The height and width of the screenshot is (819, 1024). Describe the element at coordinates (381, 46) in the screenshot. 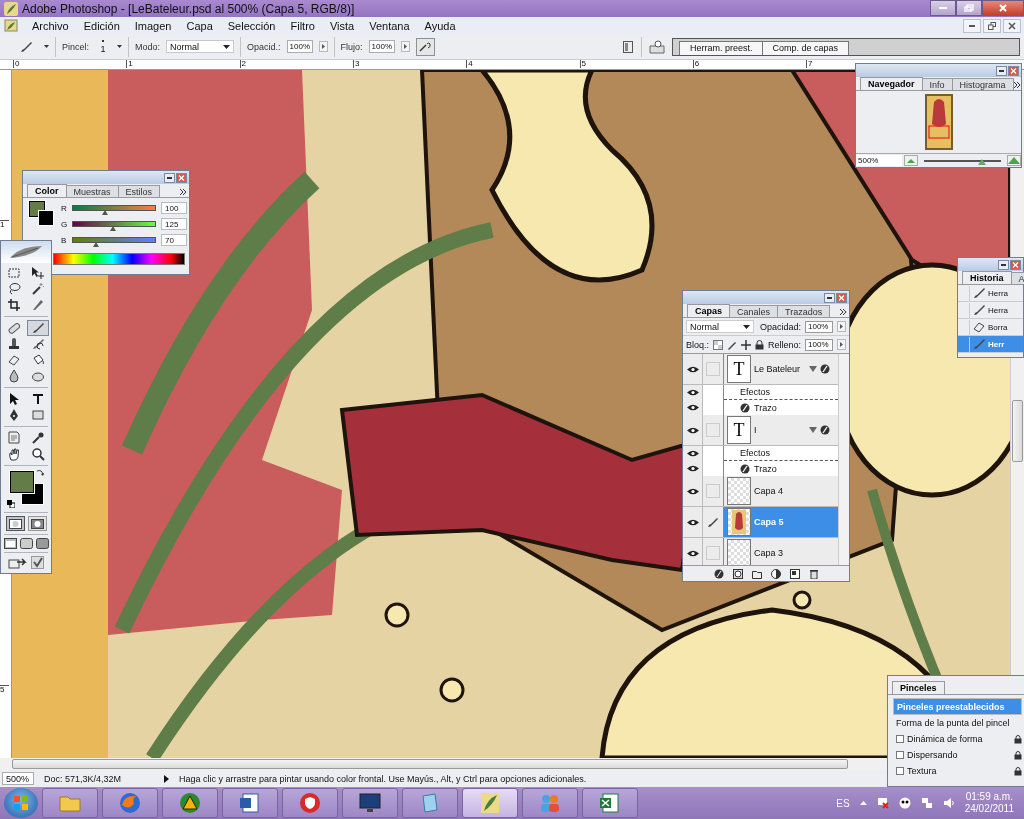

I see `flow-field: 100%` at that location.